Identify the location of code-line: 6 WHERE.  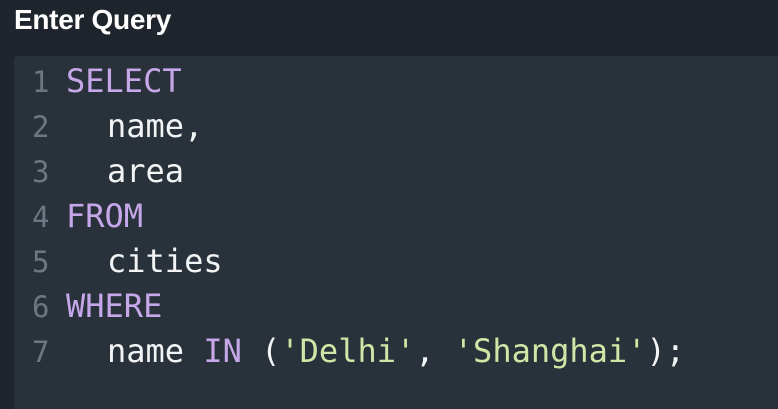
(349, 306).